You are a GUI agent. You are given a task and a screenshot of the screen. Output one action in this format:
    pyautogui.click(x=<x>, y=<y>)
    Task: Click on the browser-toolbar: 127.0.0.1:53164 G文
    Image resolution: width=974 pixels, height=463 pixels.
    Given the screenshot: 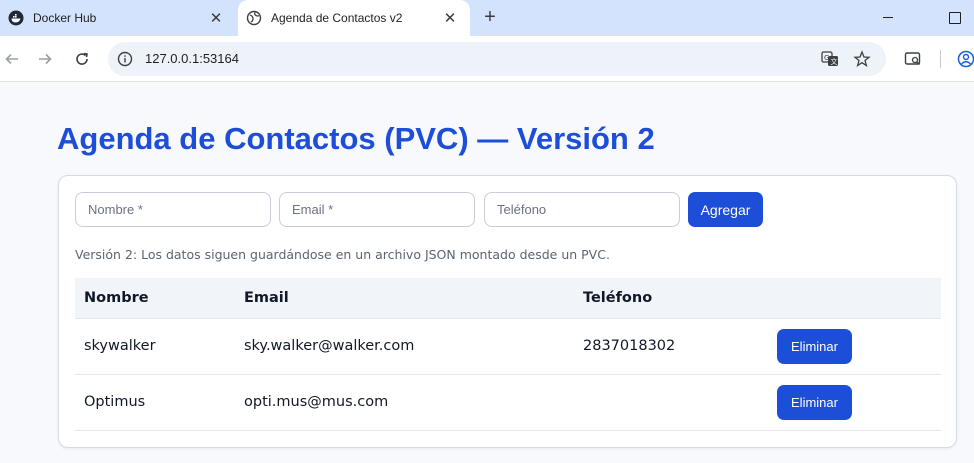 What is the action you would take?
    pyautogui.click(x=487, y=59)
    